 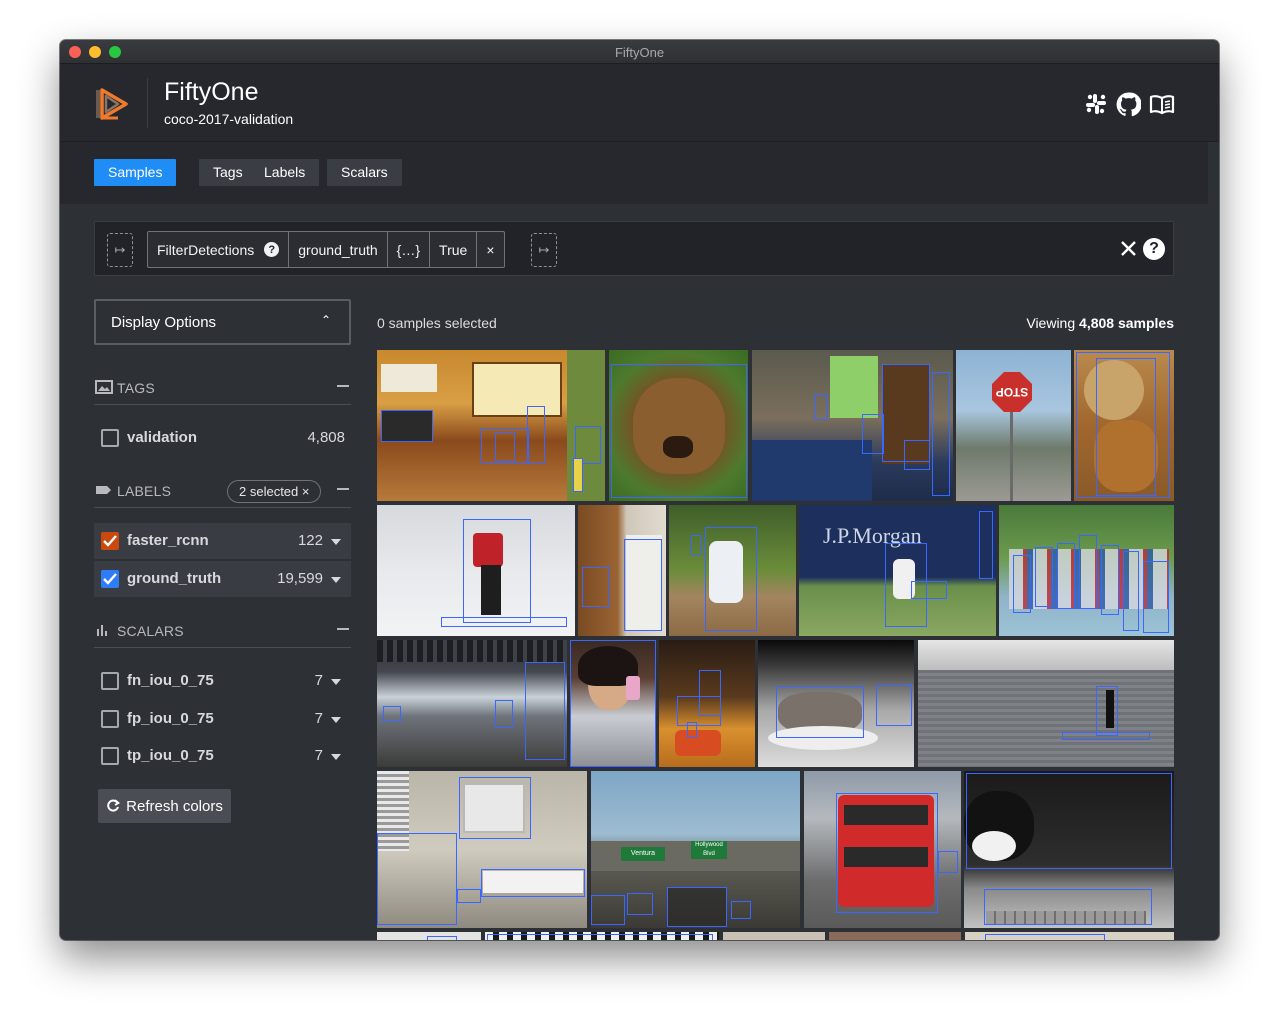 I want to click on stop-sign-text: STOP, so click(x=1012, y=392).